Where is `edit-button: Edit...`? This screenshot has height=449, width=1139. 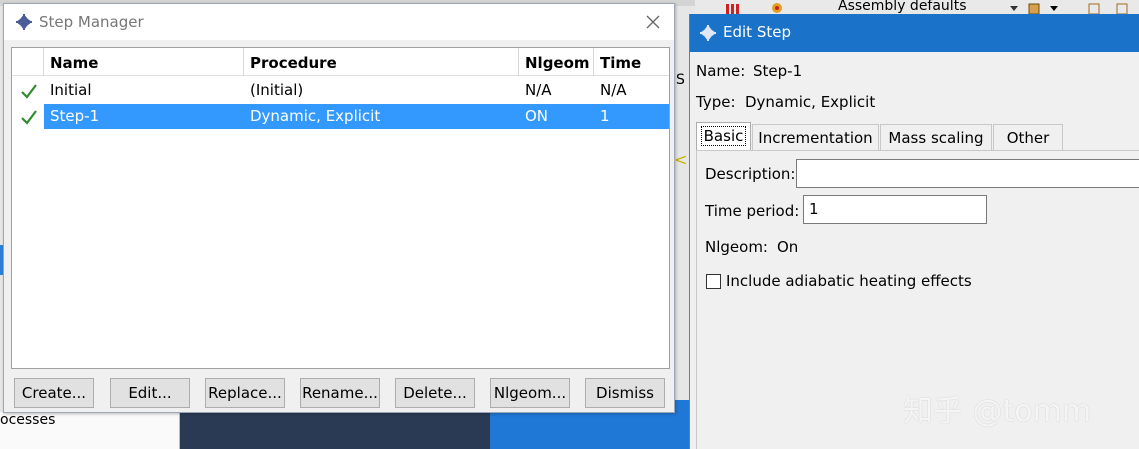 edit-button: Edit... is located at coordinates (150, 393).